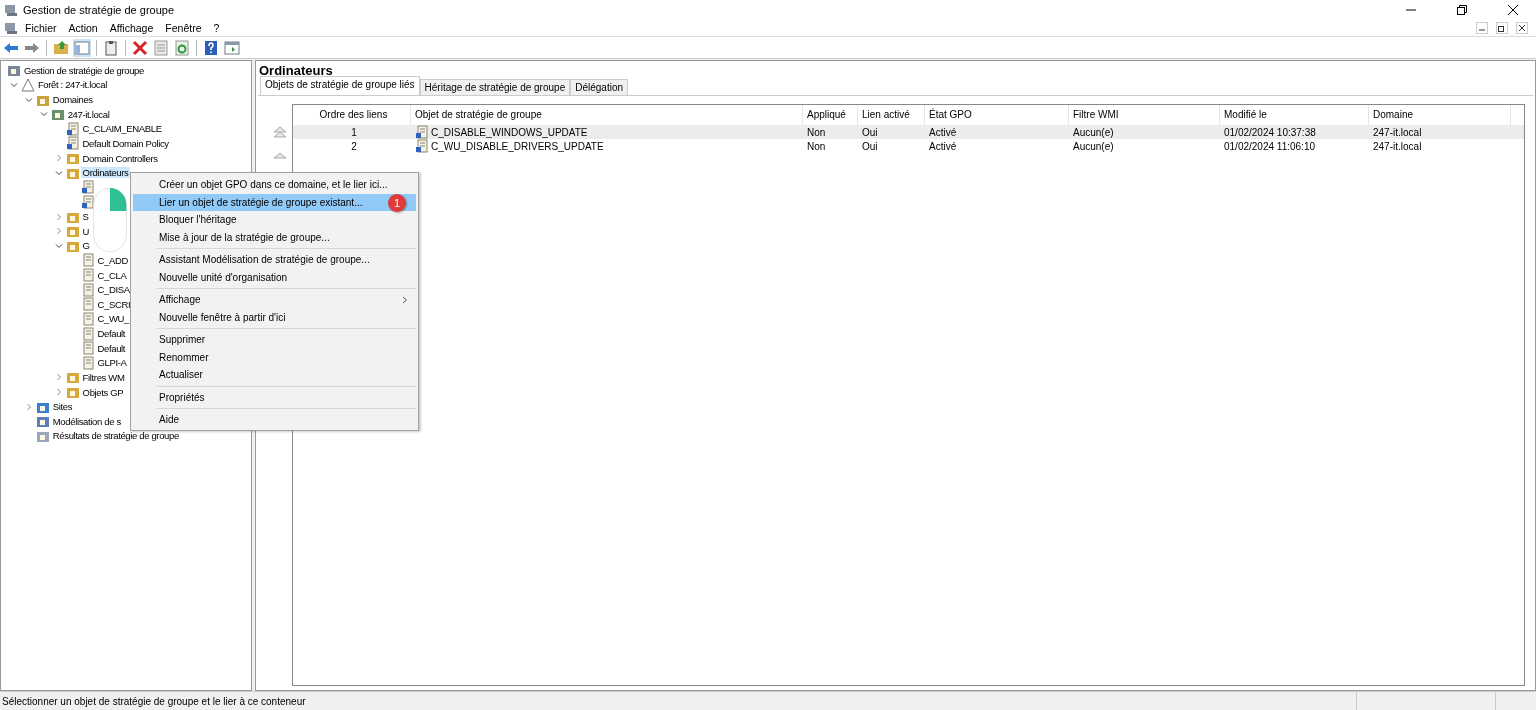  I want to click on menu-item: Lier un objet de stratégie de groupe existant... 1, so click(274, 202).